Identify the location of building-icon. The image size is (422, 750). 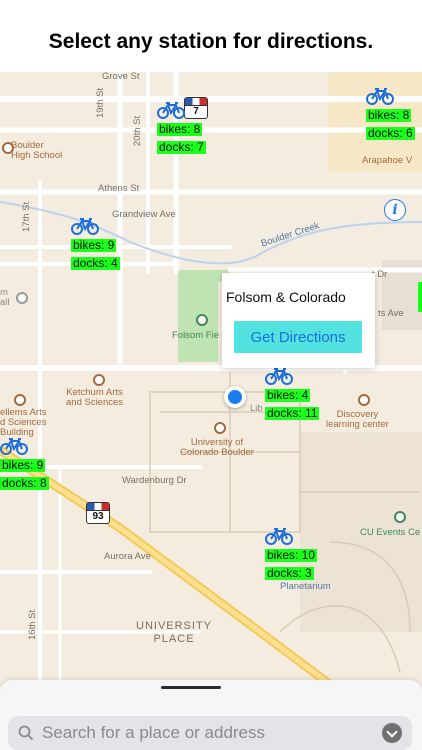
(22, 298).